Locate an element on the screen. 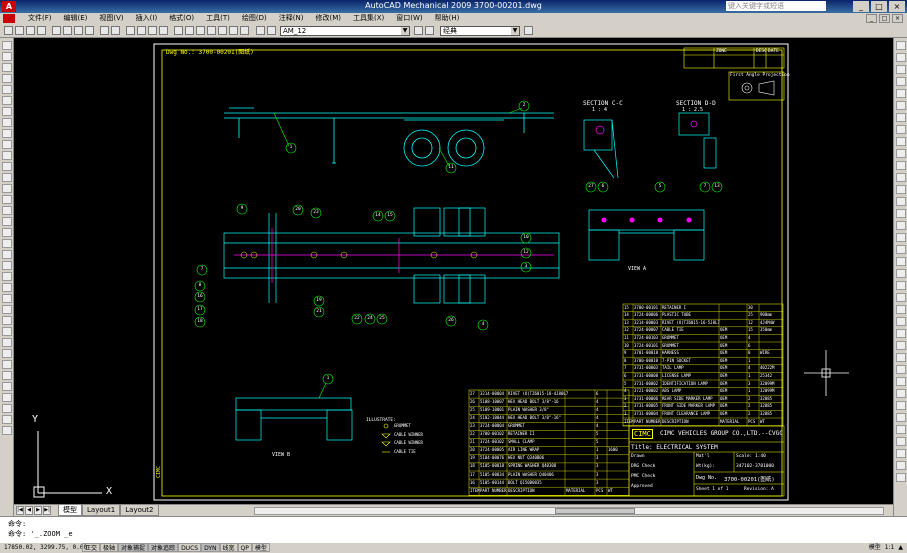 The height and width of the screenshot is (553, 907). add-selected-icon is located at coordinates (7, 254).